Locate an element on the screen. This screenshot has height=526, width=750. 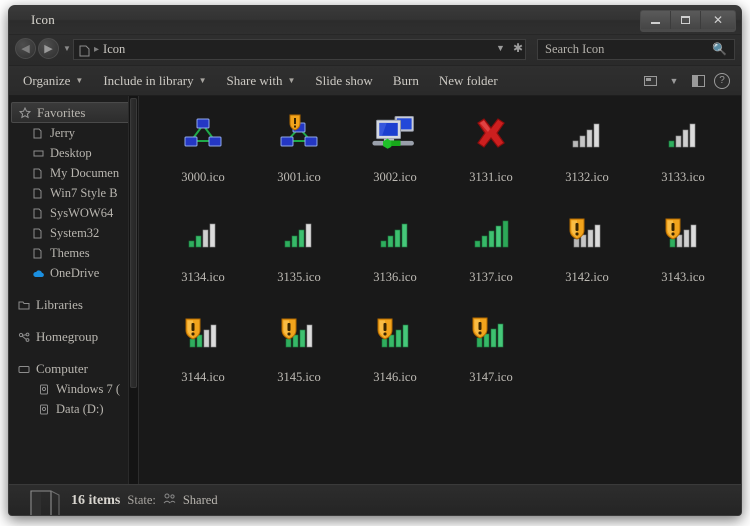
toolbar-label: Burn is located at coordinates (405, 80).